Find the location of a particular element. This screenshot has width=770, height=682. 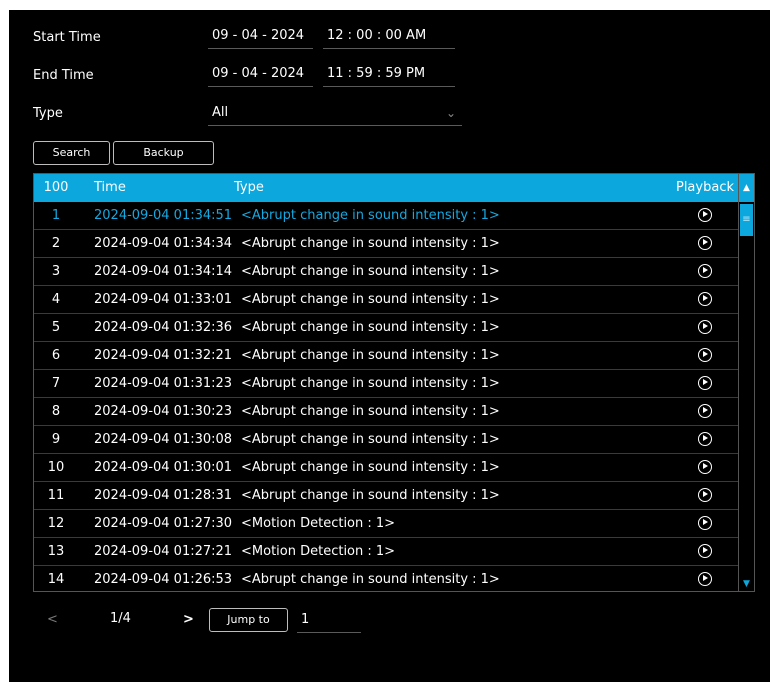

header-time: Time is located at coordinates (110, 188).